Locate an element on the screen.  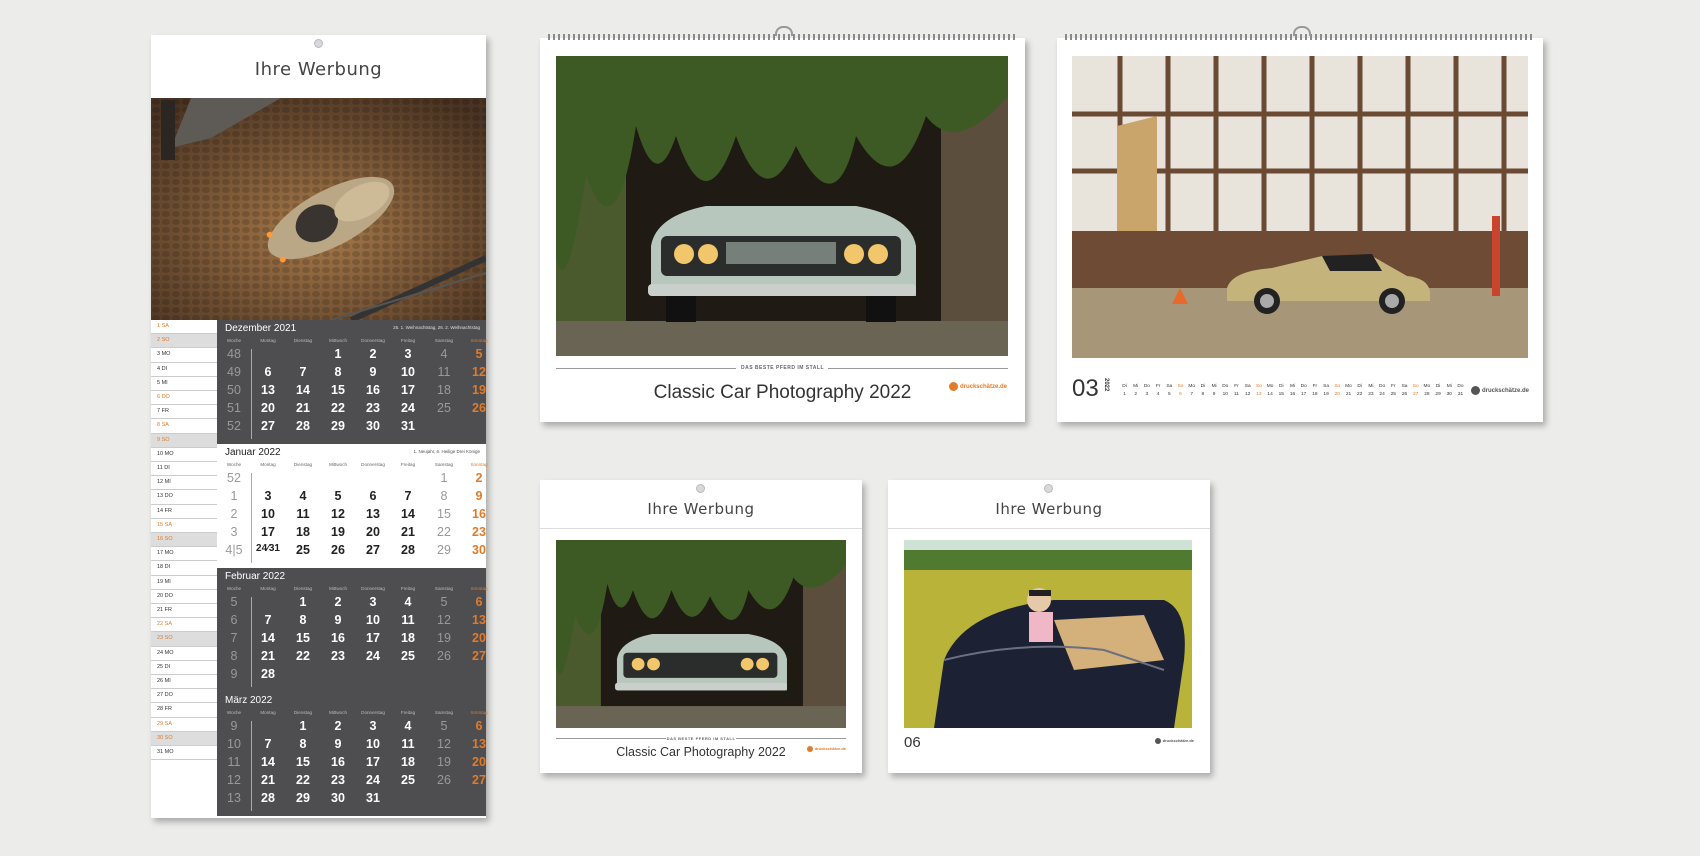
day-number: 10 is located at coordinates (268, 514).